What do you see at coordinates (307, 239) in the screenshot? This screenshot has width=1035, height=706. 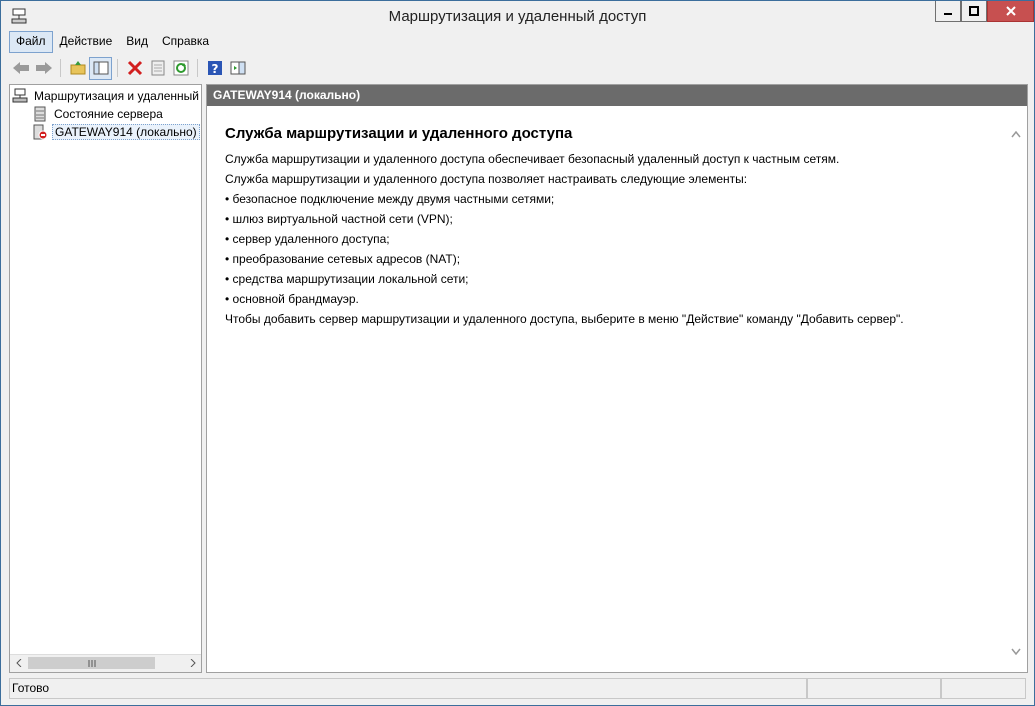 I see `bullet-item: • сервер удаленного доступа;` at bounding box center [307, 239].